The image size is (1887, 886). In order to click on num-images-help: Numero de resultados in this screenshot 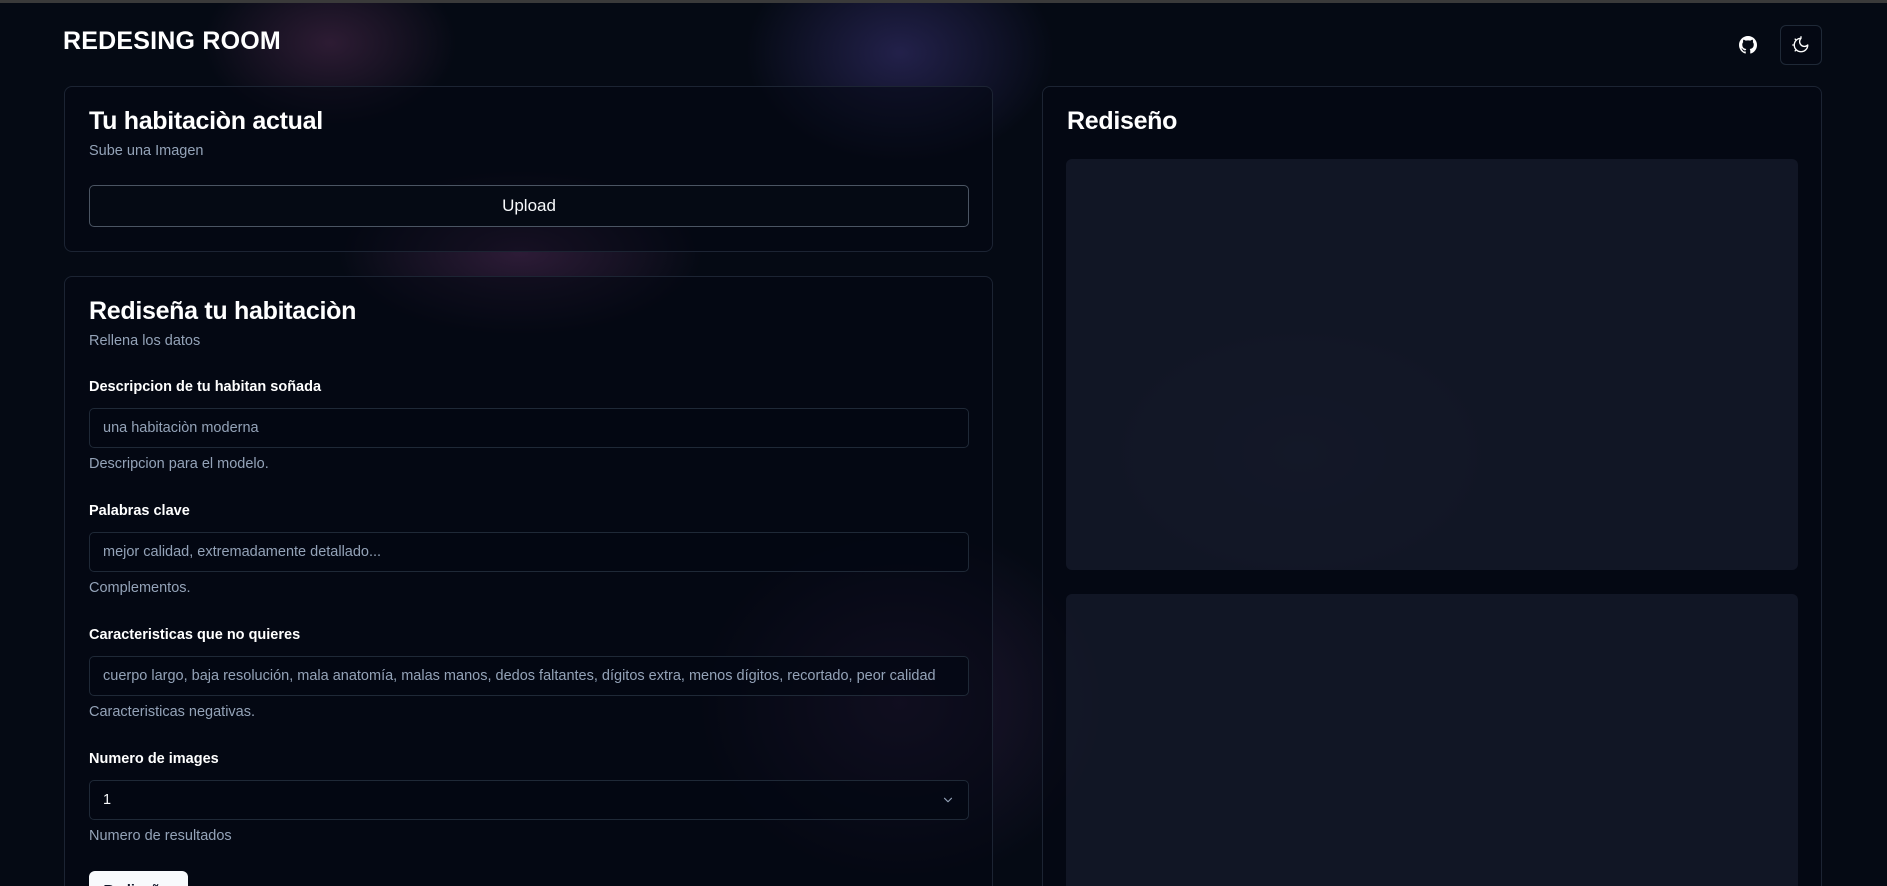, I will do `click(160, 836)`.